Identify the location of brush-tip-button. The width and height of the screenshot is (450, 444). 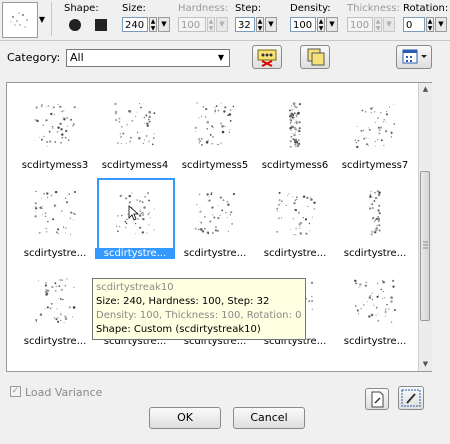
(411, 398).